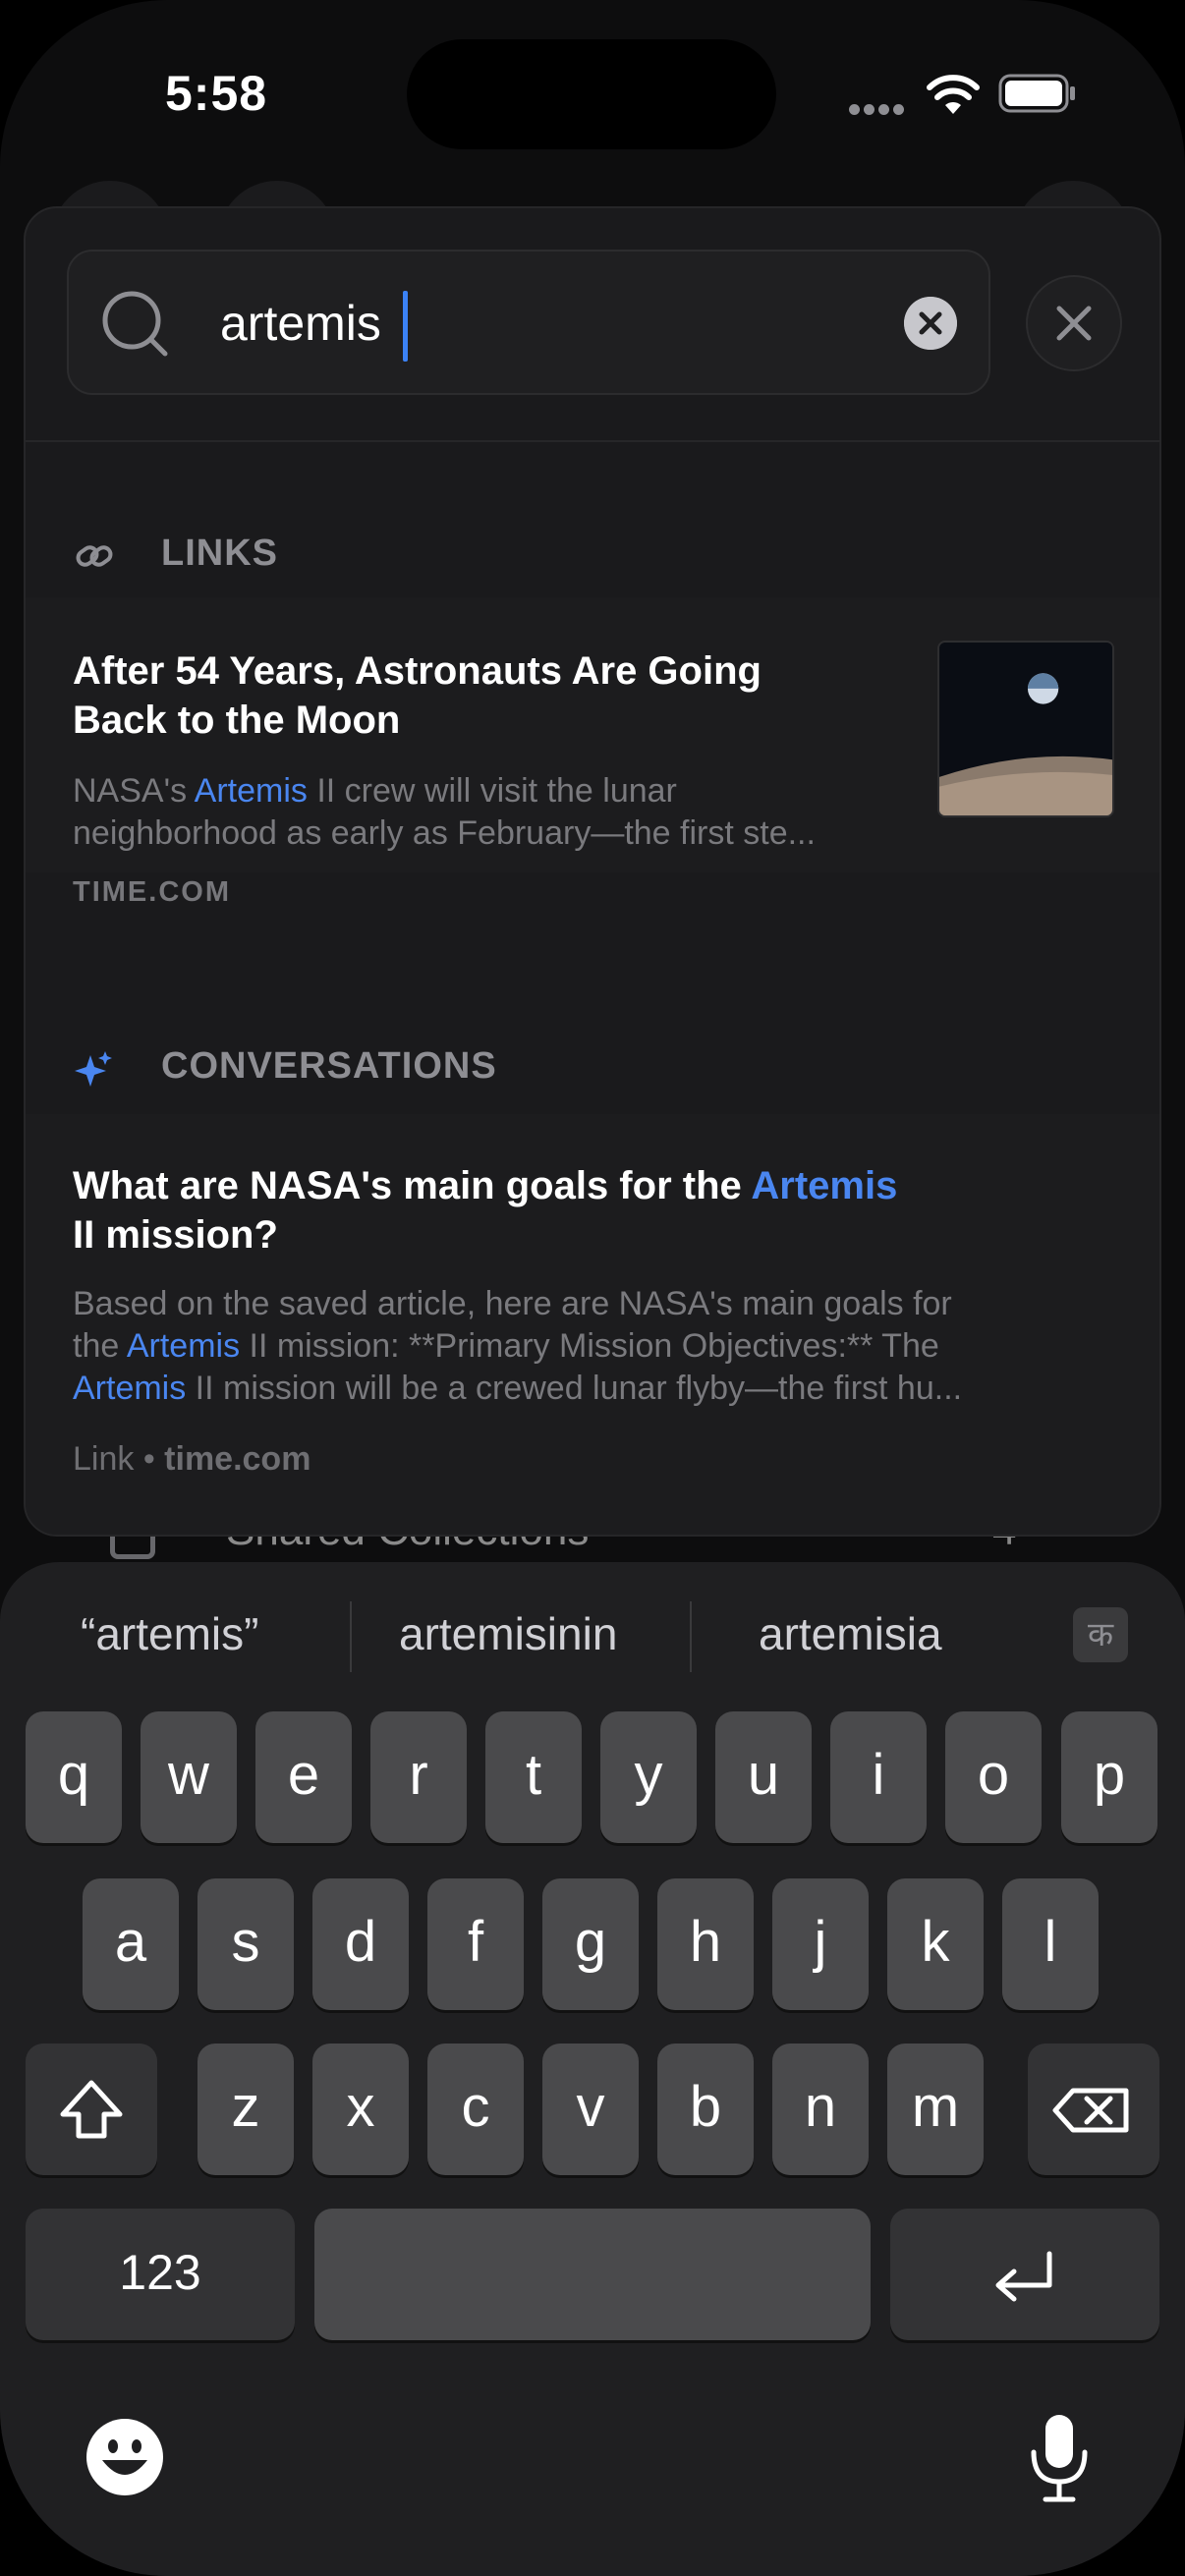  I want to click on suggestion-2: artemisinin, so click(508, 1633).